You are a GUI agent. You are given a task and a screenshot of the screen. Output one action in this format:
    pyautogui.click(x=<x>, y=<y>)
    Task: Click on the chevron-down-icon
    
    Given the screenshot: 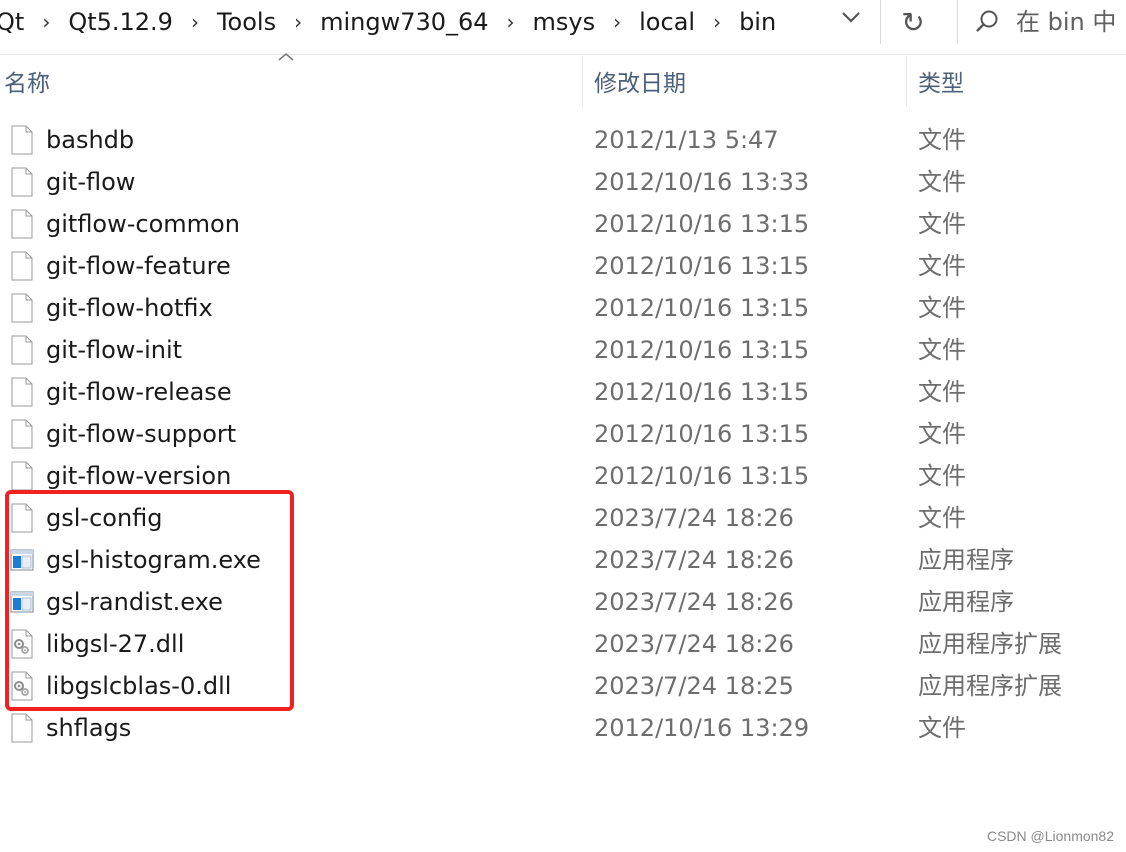 What is the action you would take?
    pyautogui.click(x=851, y=17)
    